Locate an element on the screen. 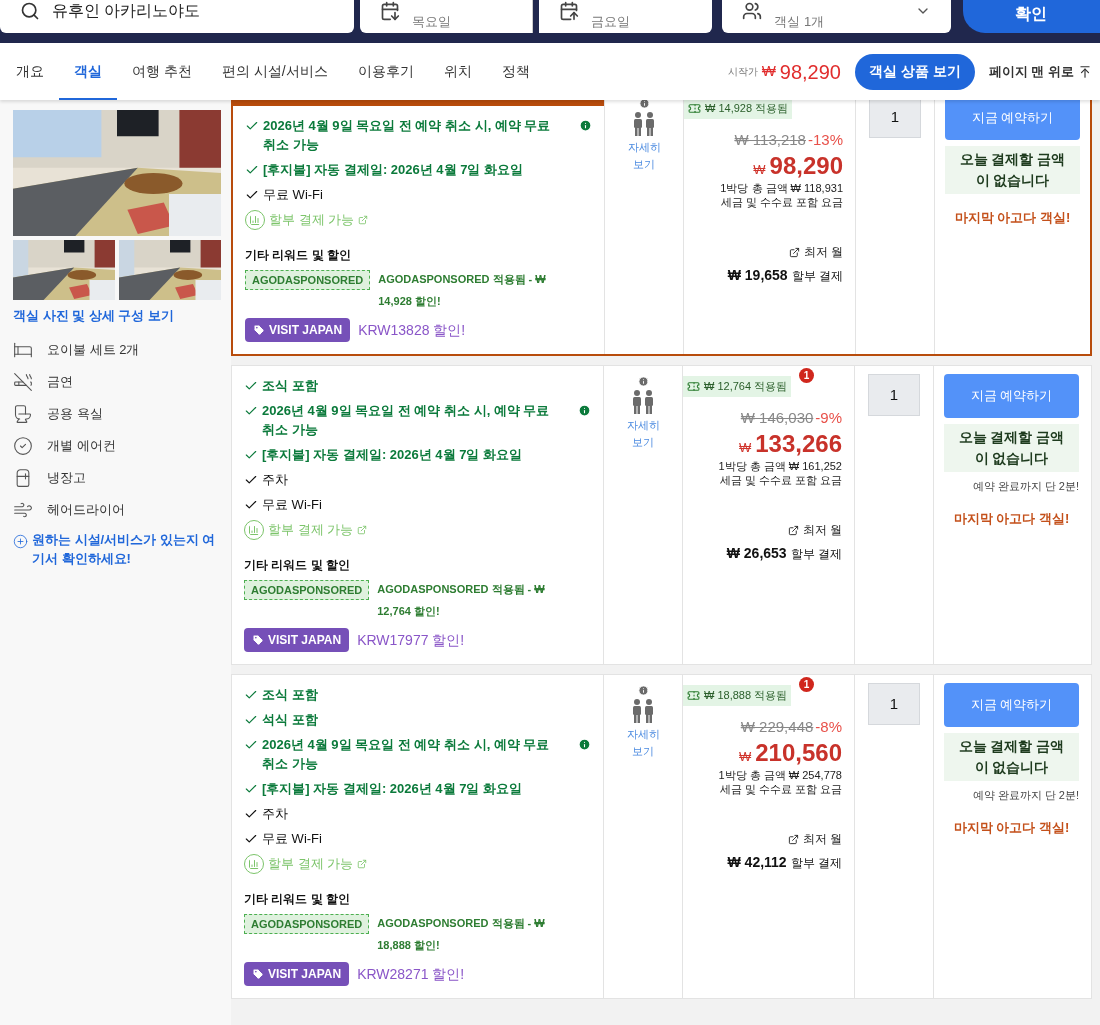 This screenshot has width=1100, height=1025. total-price: 1박당 총 금액 ₩ 118,931 is located at coordinates (781, 188).